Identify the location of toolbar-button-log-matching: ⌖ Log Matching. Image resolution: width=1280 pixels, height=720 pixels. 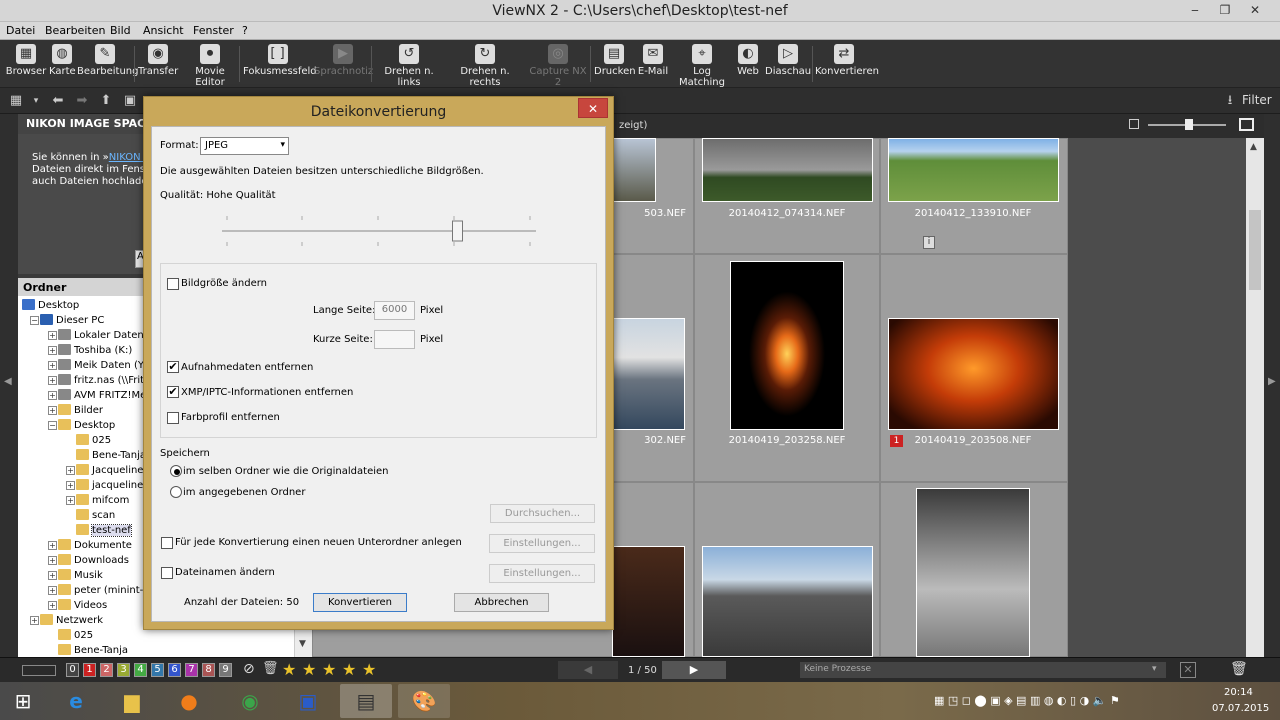
(702, 65).